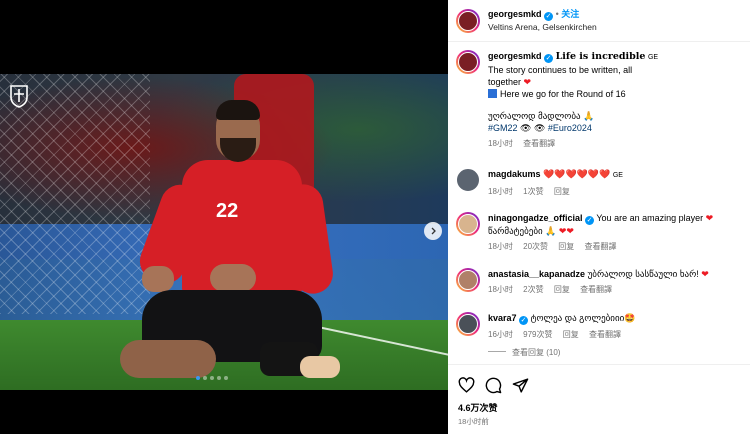 This screenshot has height=434, width=750. I want to click on comment-icon, so click(493, 385).